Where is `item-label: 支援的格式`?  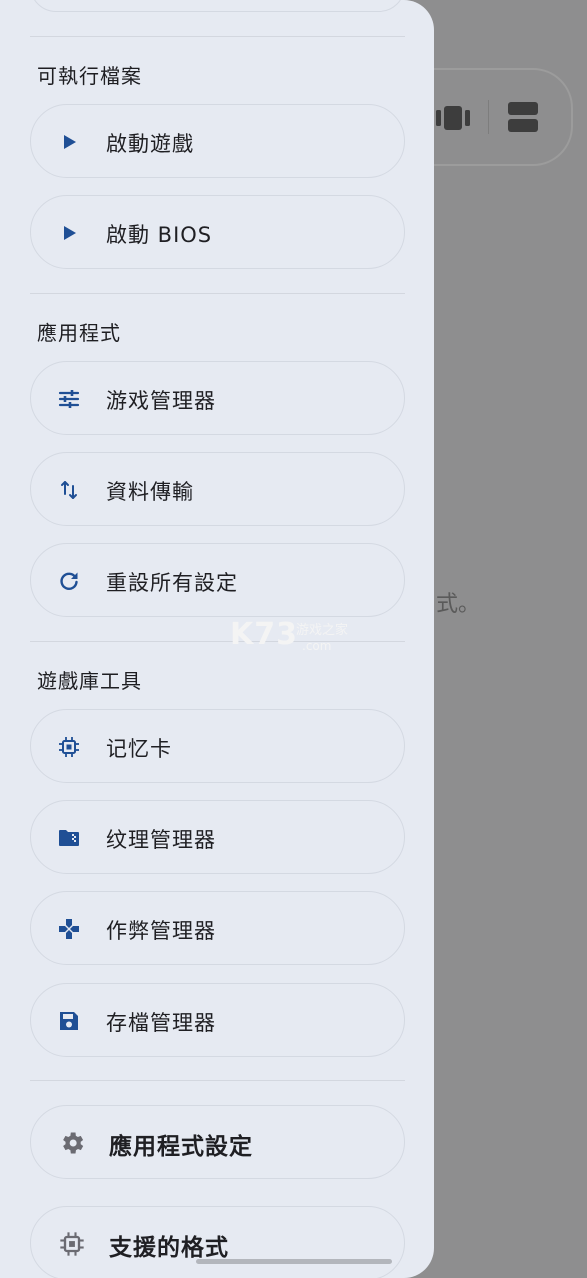 item-label: 支援的格式 is located at coordinates (169, 1248).